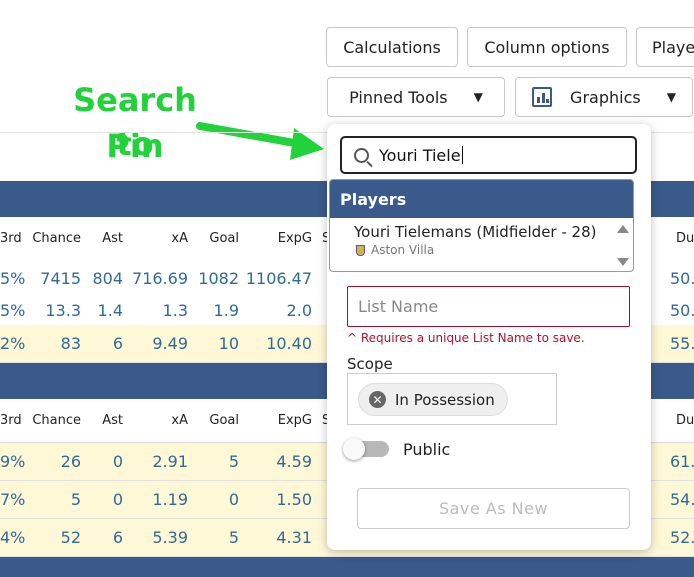 This screenshot has width=694, height=577. Describe the element at coordinates (466, 338) in the screenshot. I see `validation-message: ^ Requires a unique List Name to save.` at that location.